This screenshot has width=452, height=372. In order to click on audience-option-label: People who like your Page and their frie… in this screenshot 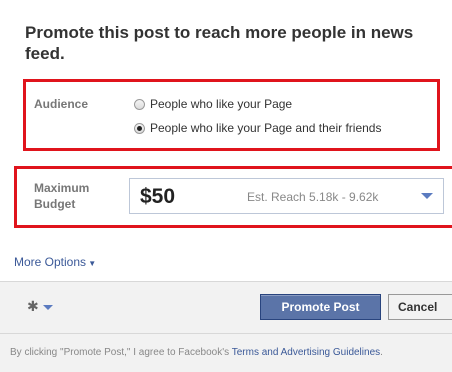, I will do `click(266, 128)`.